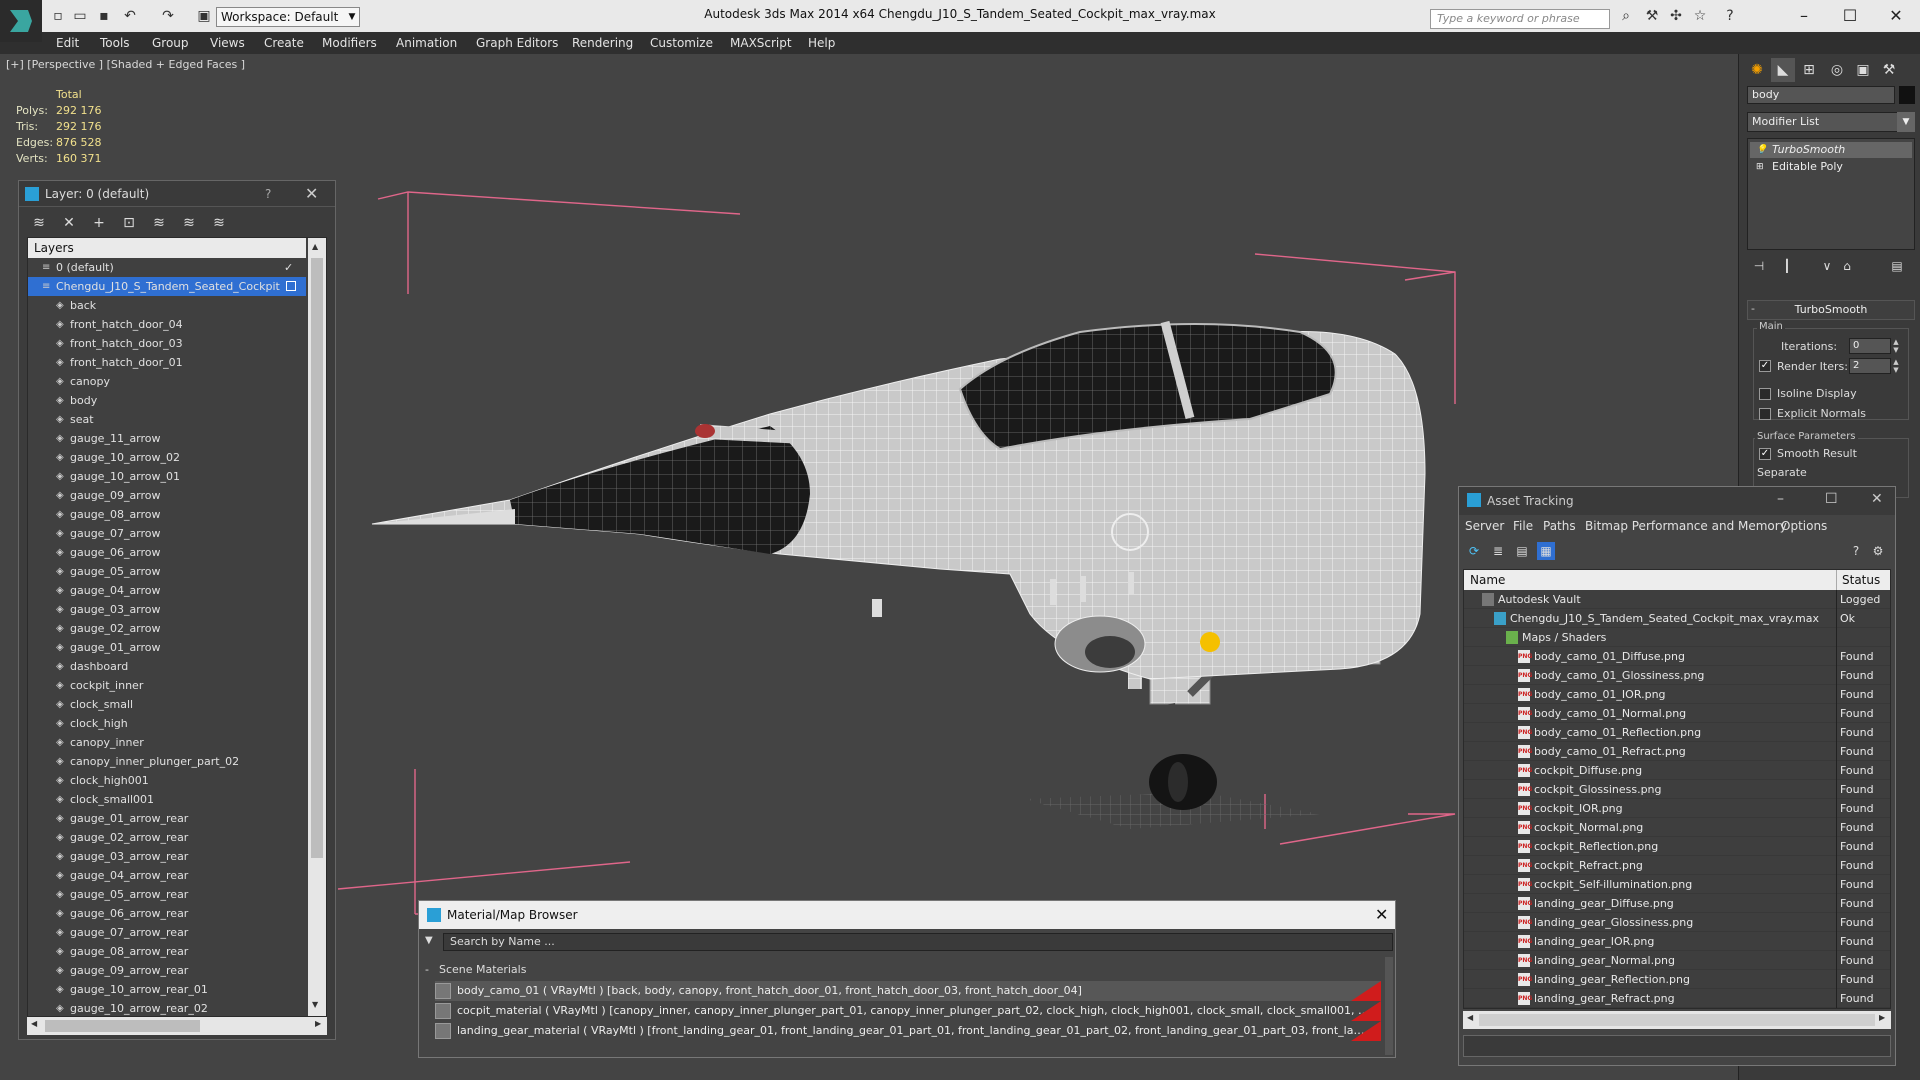 This screenshot has height=1080, width=1920. Describe the element at coordinates (167, 951) in the screenshot. I see `layer-row: ◈ gauge_08_arrow_rear` at that location.